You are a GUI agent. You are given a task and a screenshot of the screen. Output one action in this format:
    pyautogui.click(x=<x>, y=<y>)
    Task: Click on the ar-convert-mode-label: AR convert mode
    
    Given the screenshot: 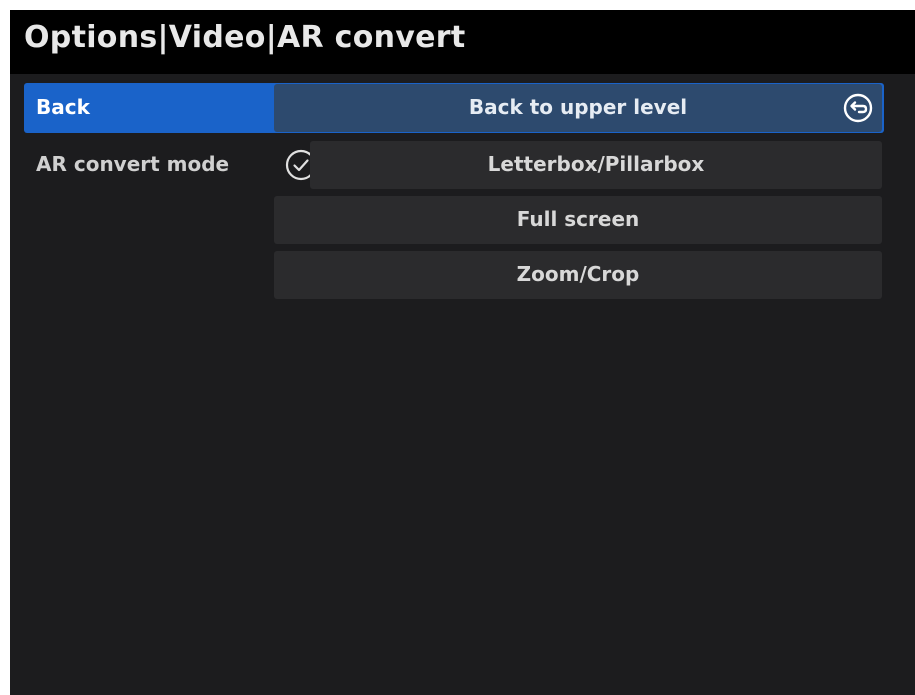 What is the action you would take?
    pyautogui.click(x=133, y=164)
    